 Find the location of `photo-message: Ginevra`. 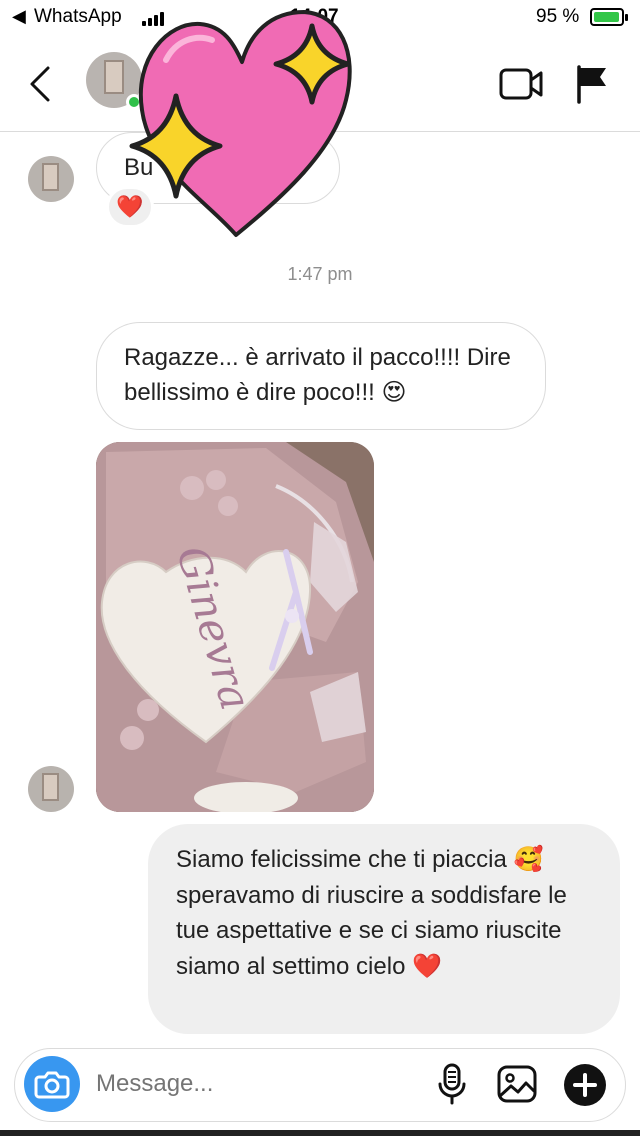

photo-message: Ginevra is located at coordinates (235, 627).